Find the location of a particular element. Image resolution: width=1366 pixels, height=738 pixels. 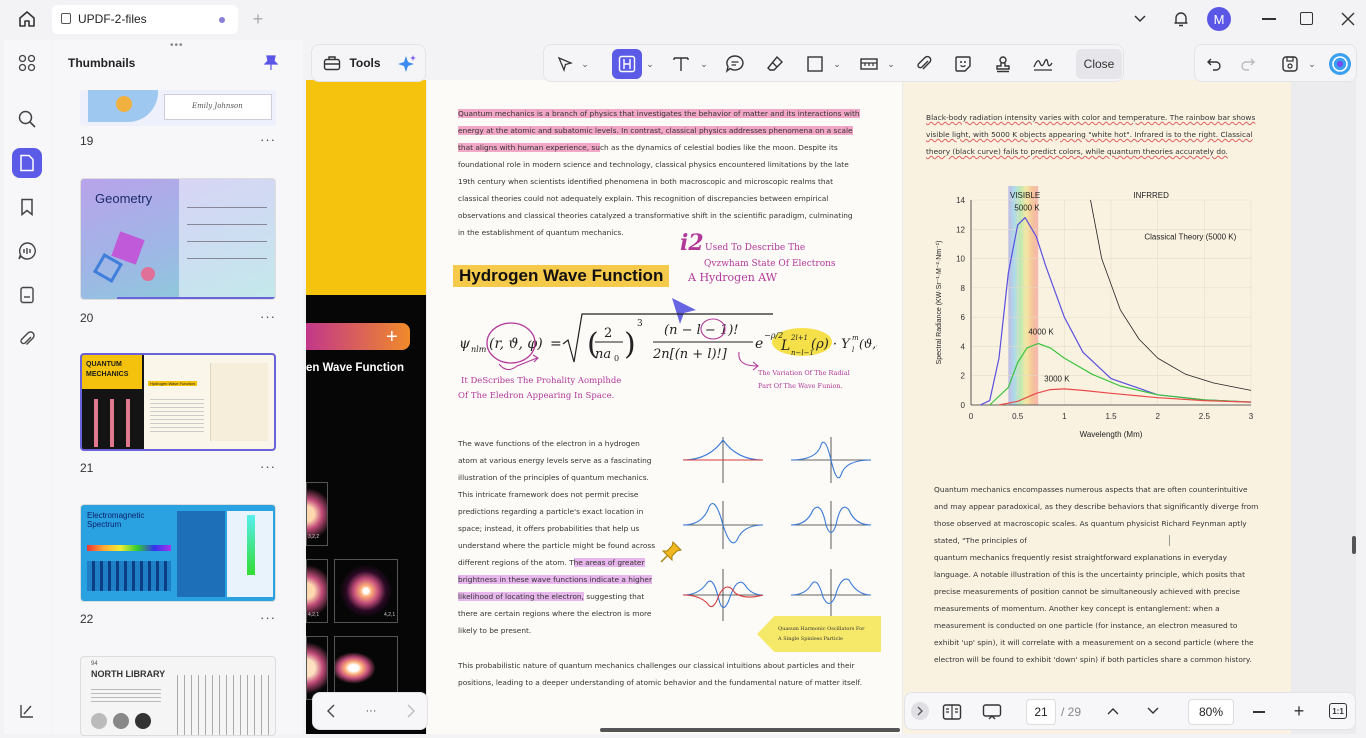

redo-icon is located at coordinates (1248, 64).